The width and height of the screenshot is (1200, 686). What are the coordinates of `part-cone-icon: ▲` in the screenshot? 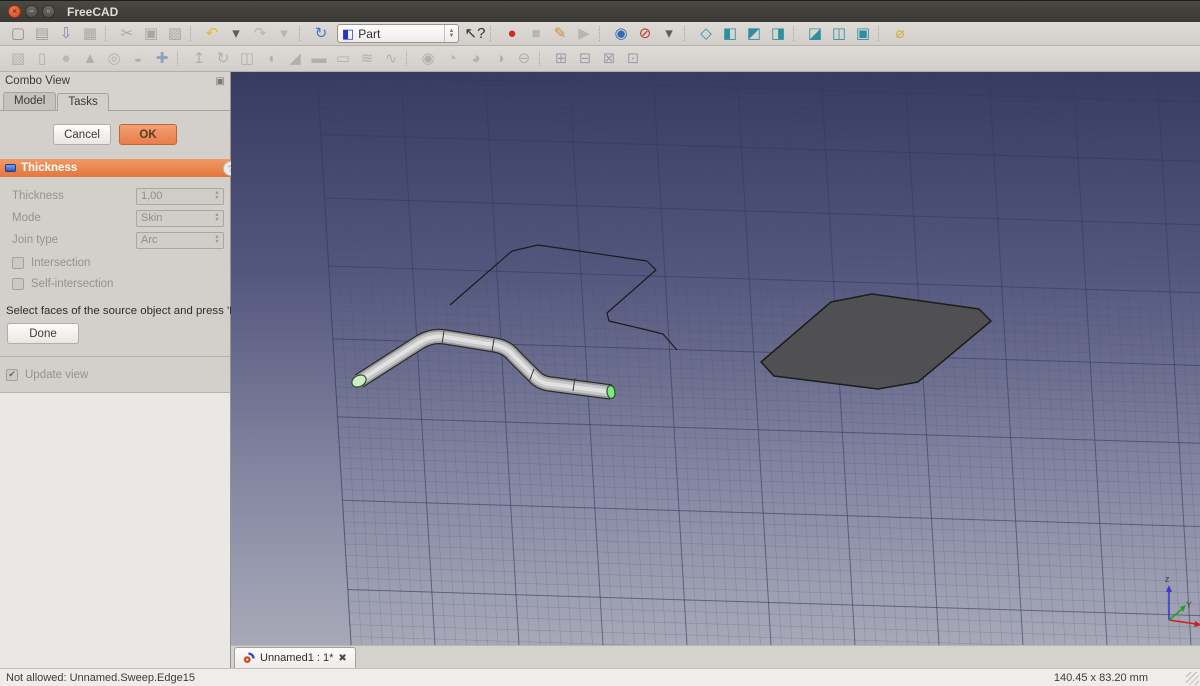 It's located at (90, 59).